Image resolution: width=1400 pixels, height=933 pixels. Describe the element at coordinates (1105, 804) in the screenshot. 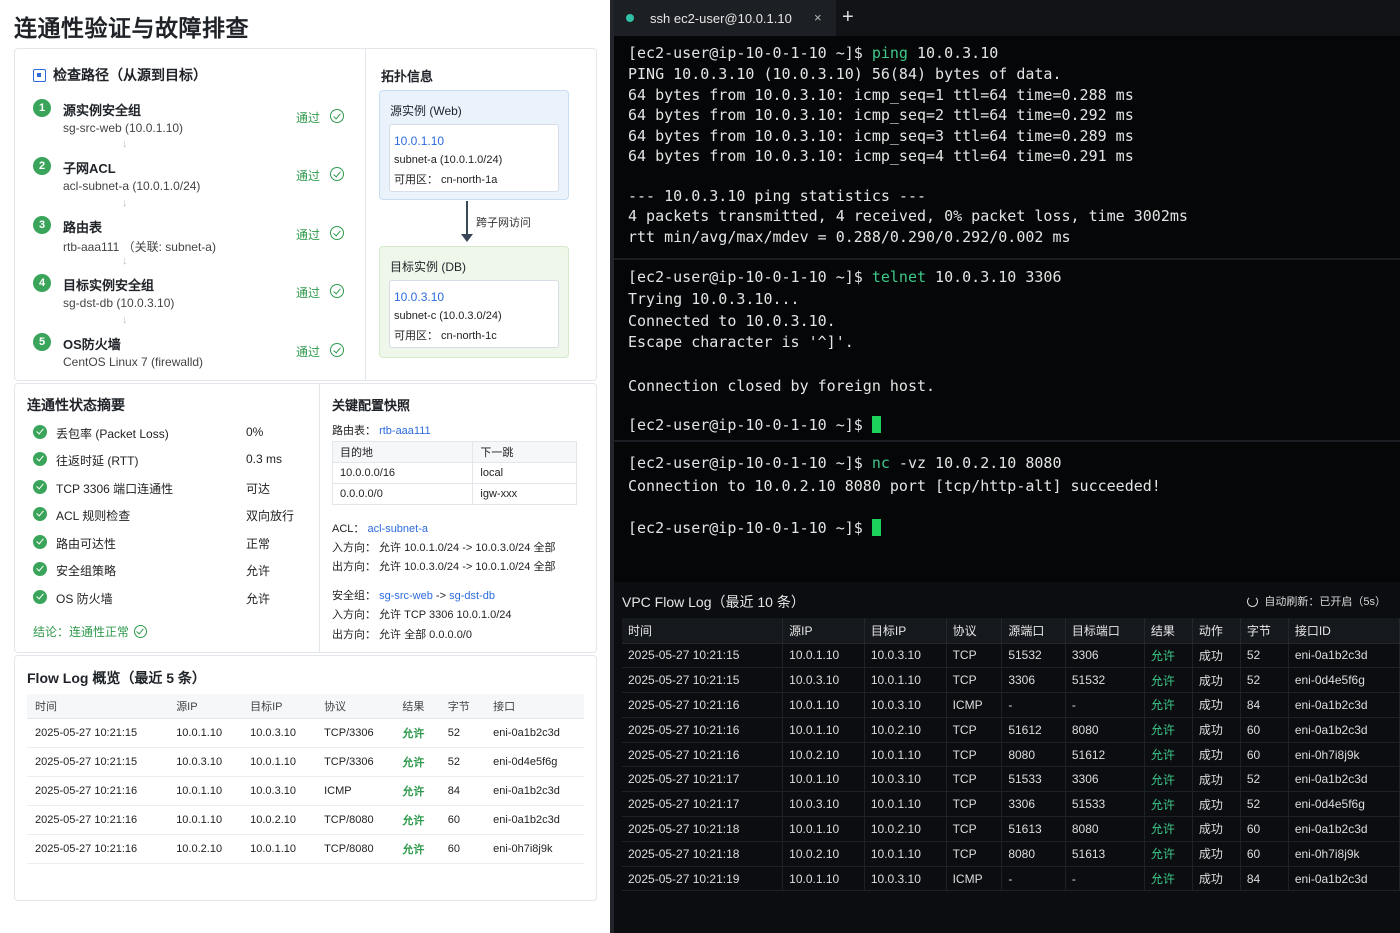

I see `cell: 51533` at that location.